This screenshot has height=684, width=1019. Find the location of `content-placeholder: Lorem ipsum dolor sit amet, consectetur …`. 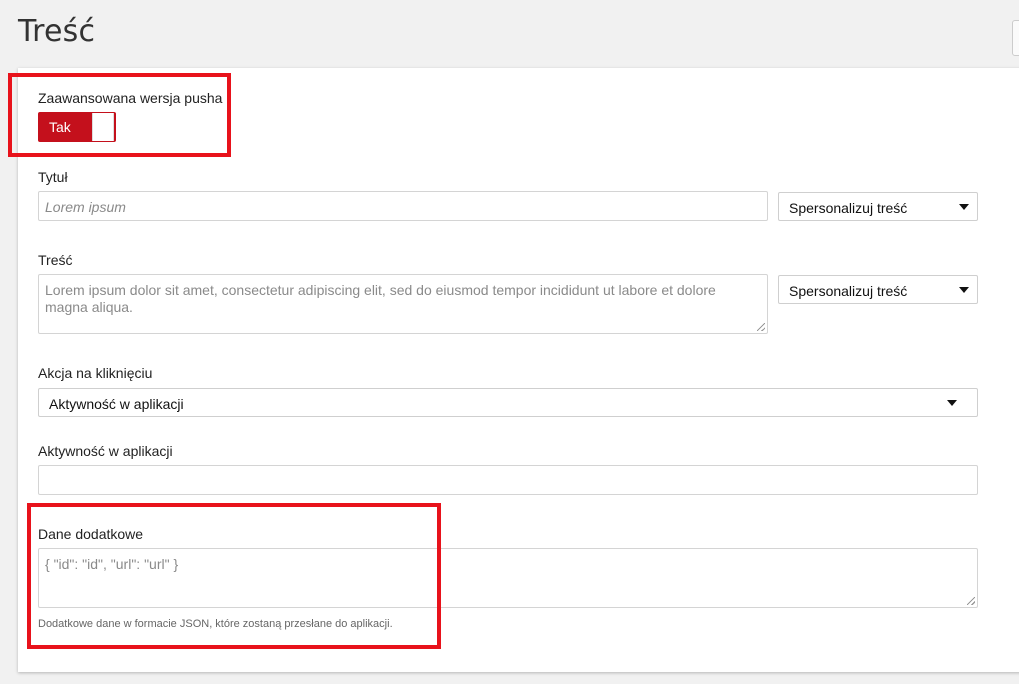

content-placeholder: Lorem ipsum dolor sit amet, consectetur … is located at coordinates (380, 298).